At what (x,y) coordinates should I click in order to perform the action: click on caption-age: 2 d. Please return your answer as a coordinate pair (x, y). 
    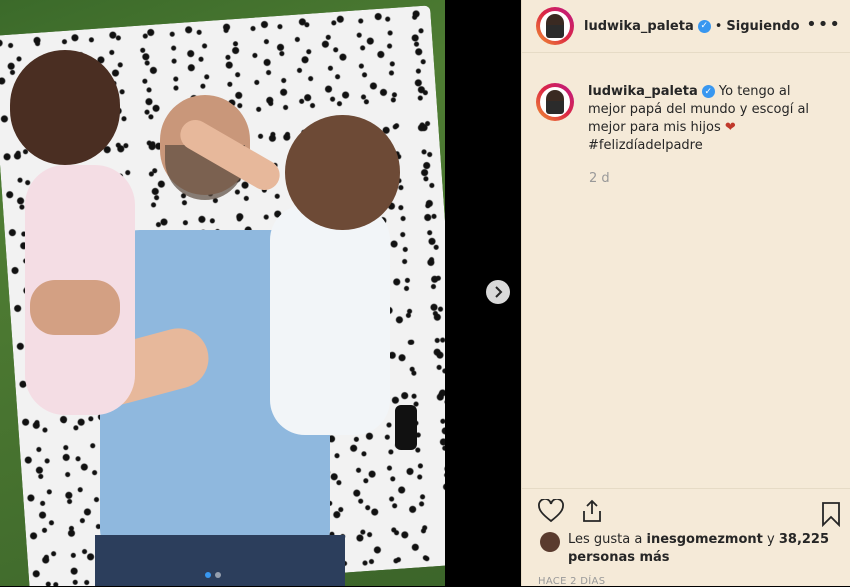
    Looking at the image, I should click on (599, 178).